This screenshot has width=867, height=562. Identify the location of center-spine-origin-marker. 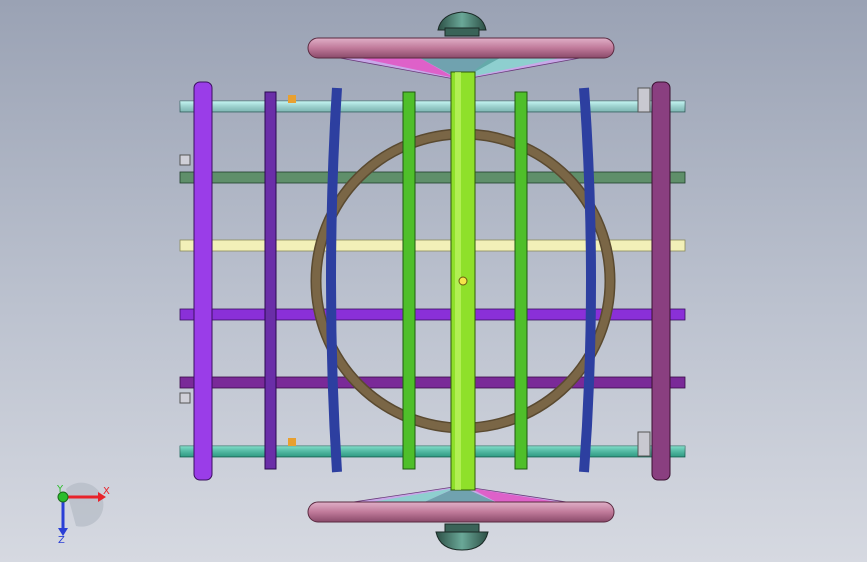
(463, 281).